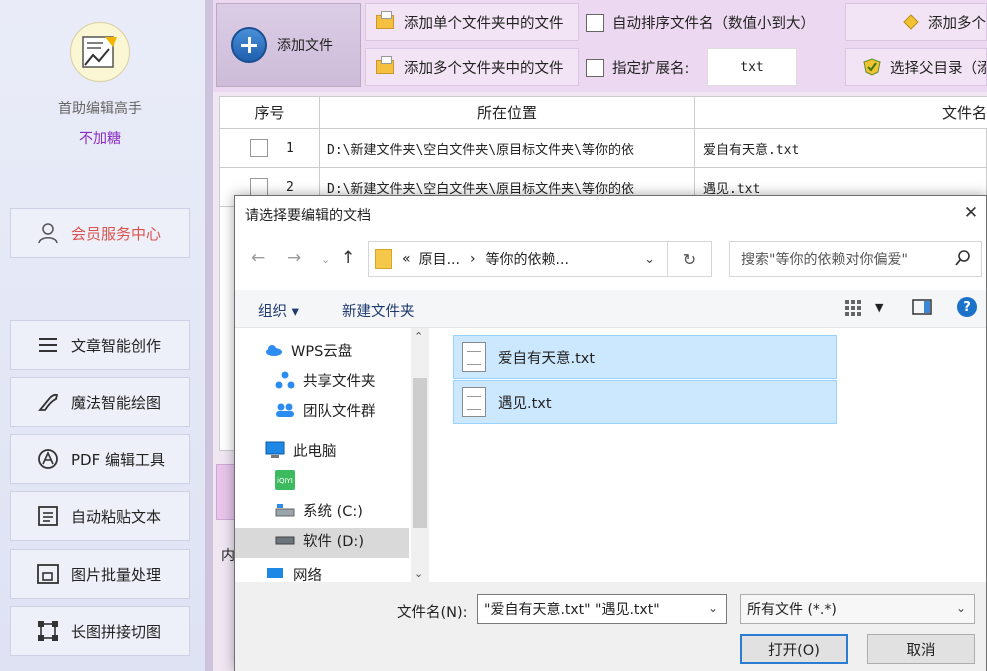 This screenshot has width=987, height=671. Describe the element at coordinates (857, 609) in the screenshot. I see `filetype-select: 所有文件 (*.*) ⌄` at that location.